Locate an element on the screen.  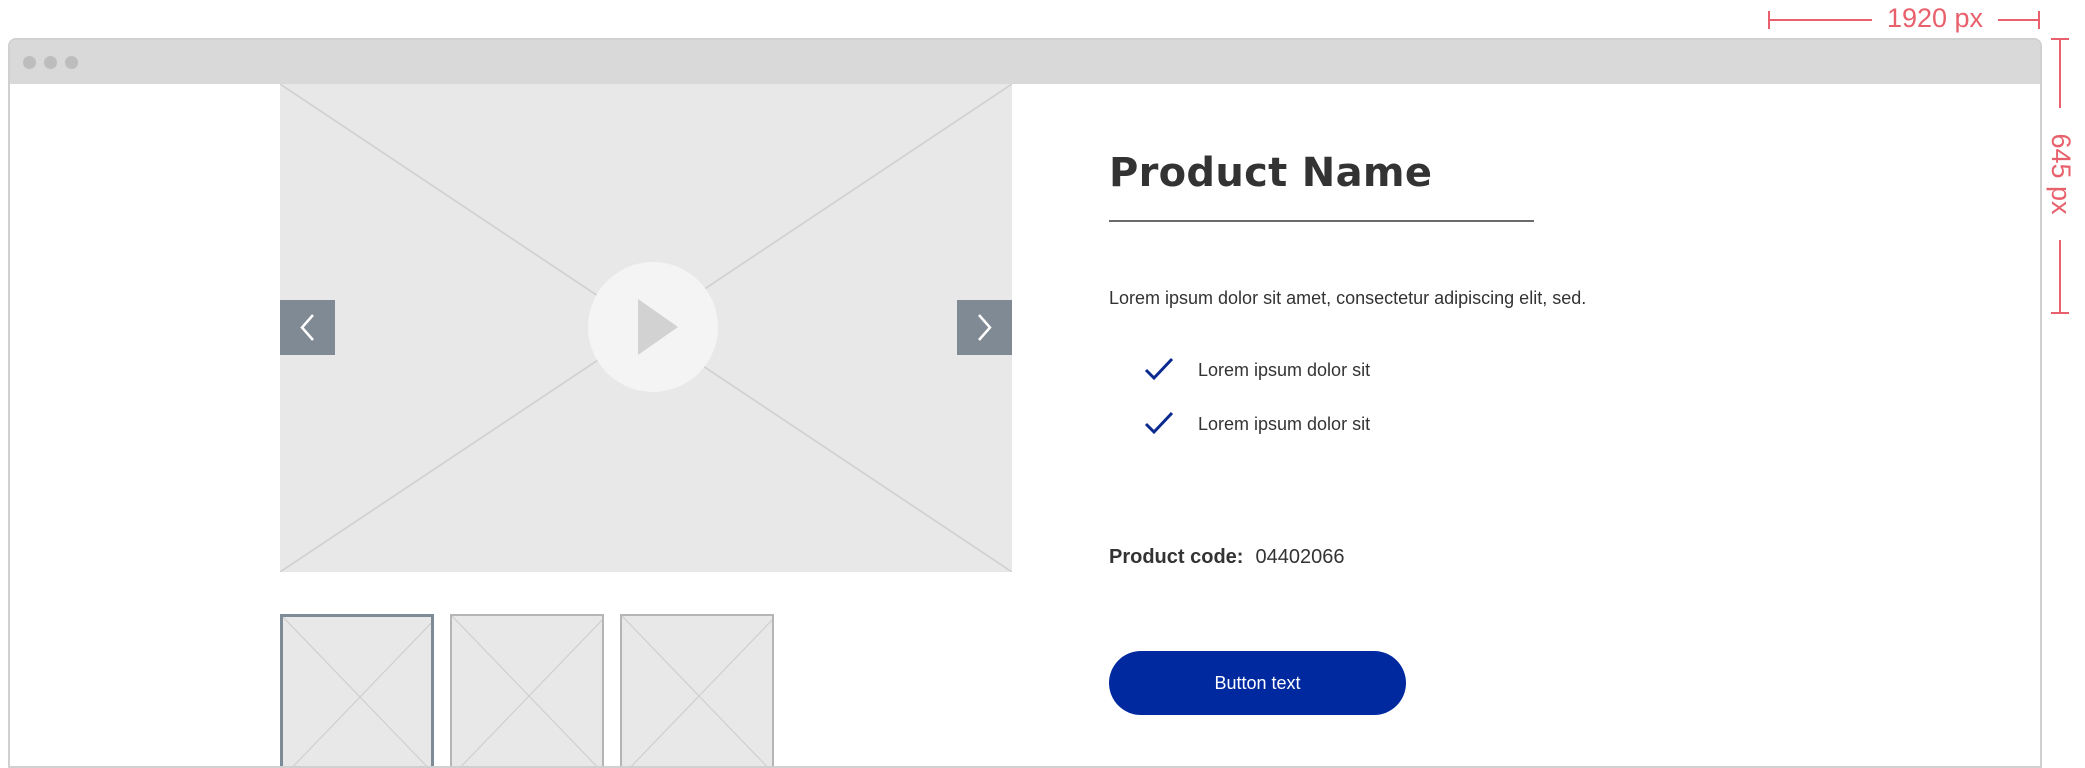
play-button is located at coordinates (653, 327).